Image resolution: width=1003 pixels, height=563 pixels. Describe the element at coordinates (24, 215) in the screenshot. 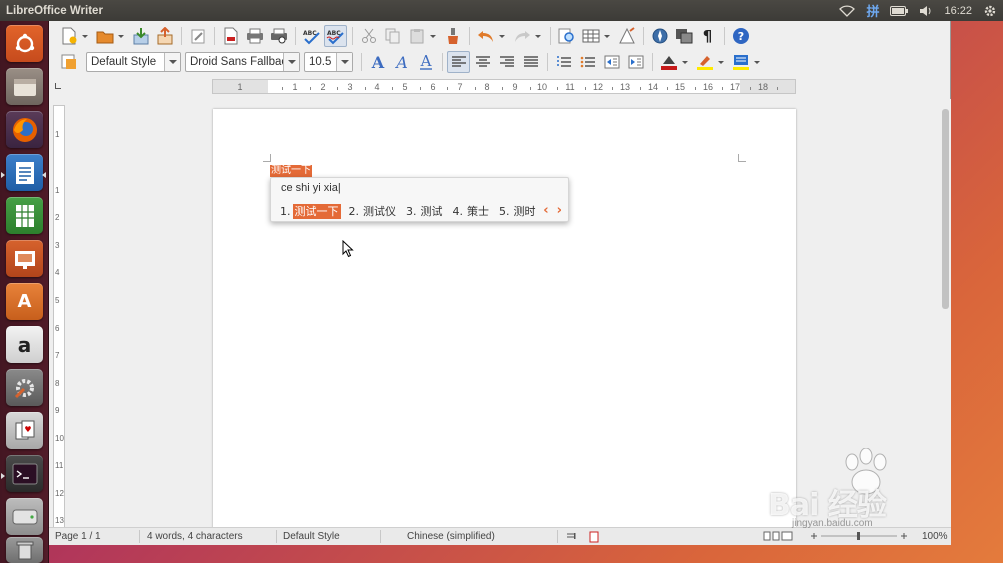

I see `calc-icon` at that location.